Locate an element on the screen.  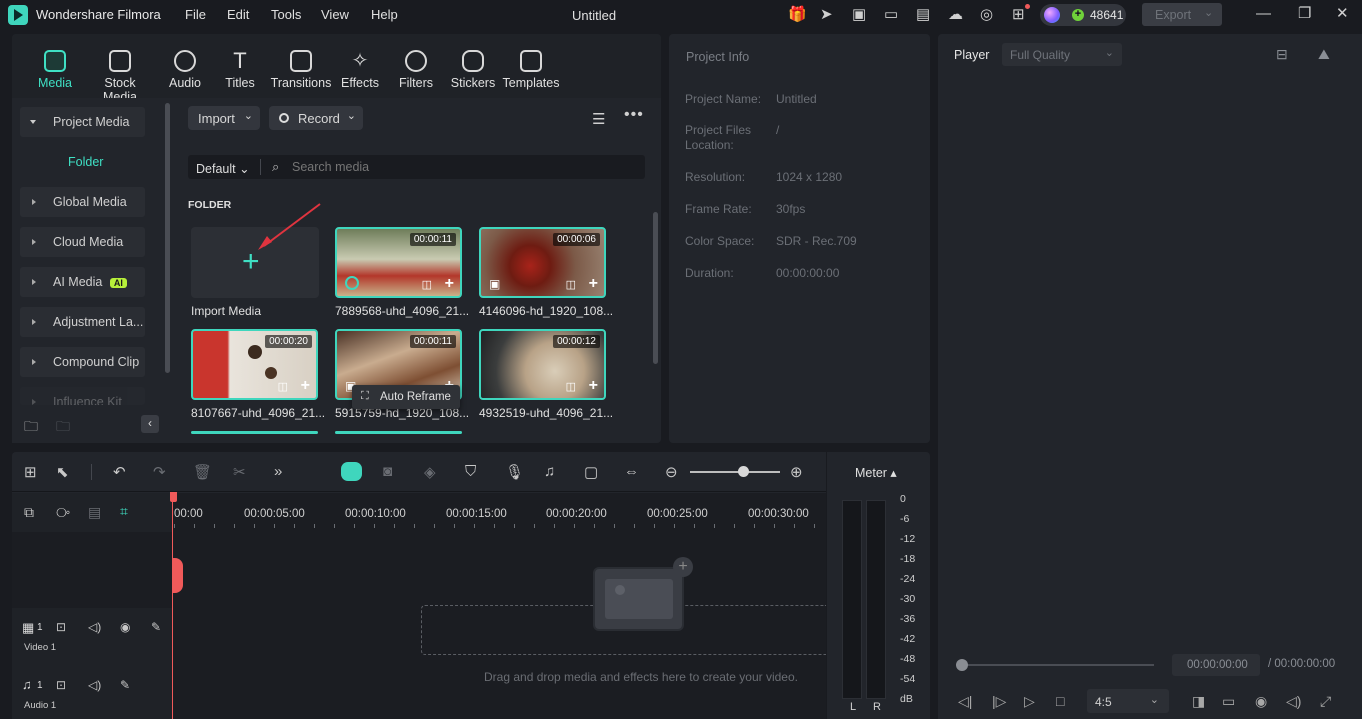
headset-icon: ◎ is located at coordinates (986, 15).